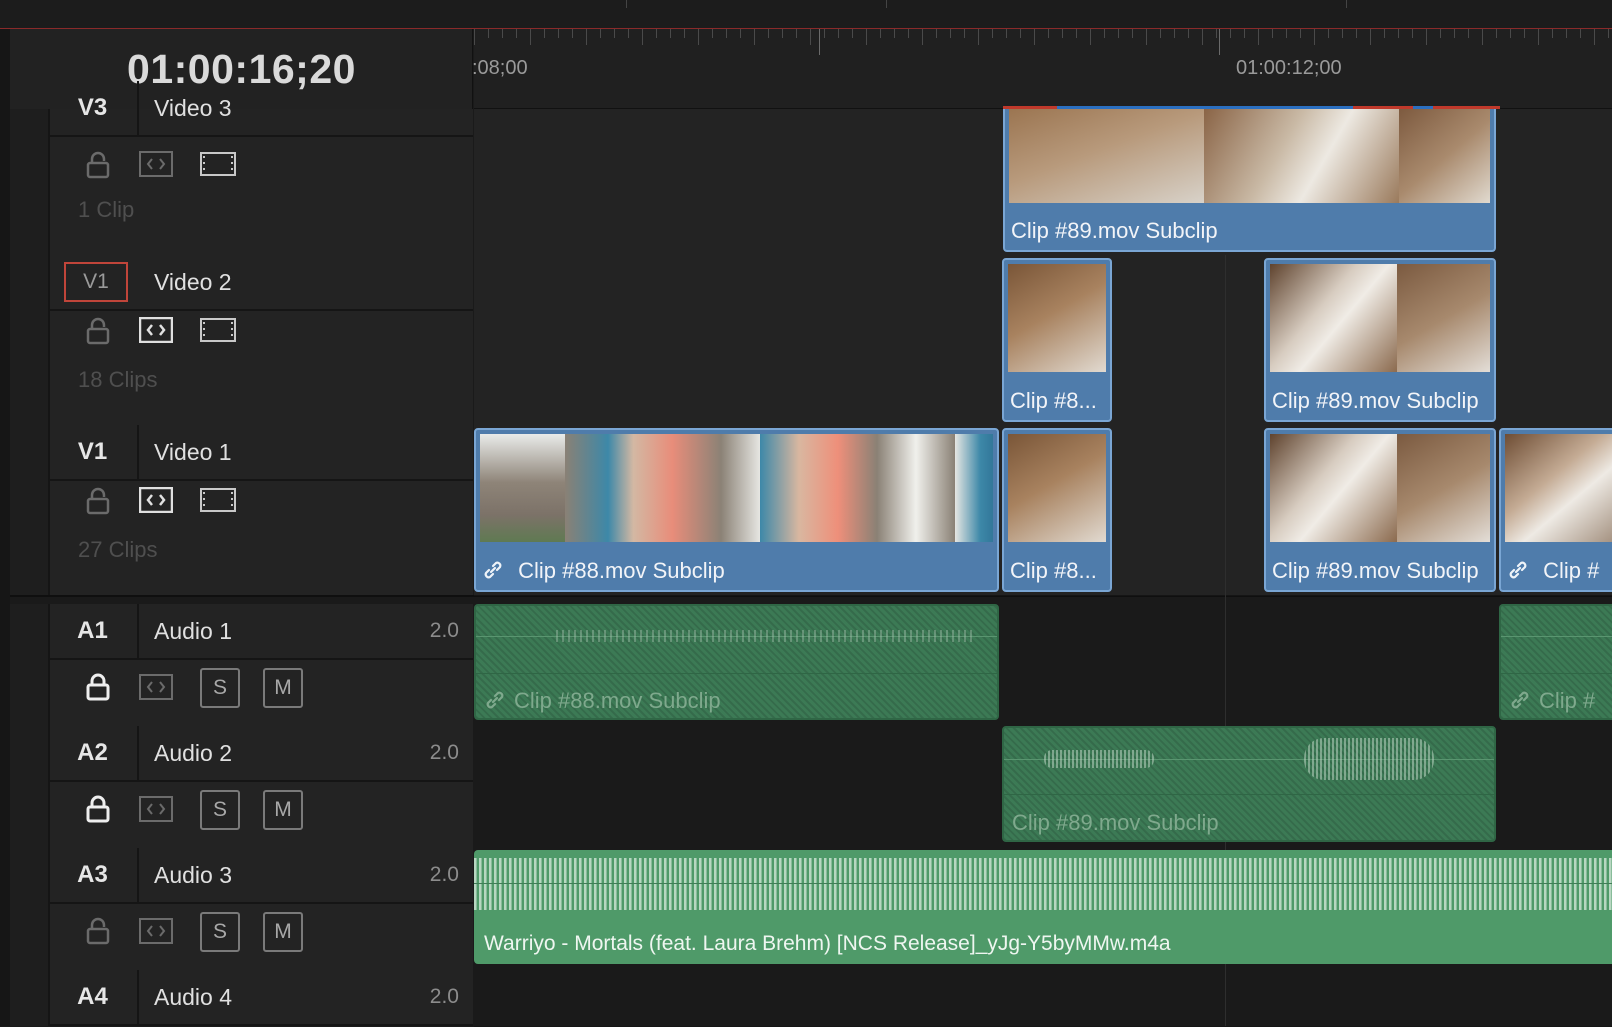 This screenshot has width=1612, height=1027. I want to click on timeline-ruler: :08;00 01:00:12;00, so click(1042, 69).